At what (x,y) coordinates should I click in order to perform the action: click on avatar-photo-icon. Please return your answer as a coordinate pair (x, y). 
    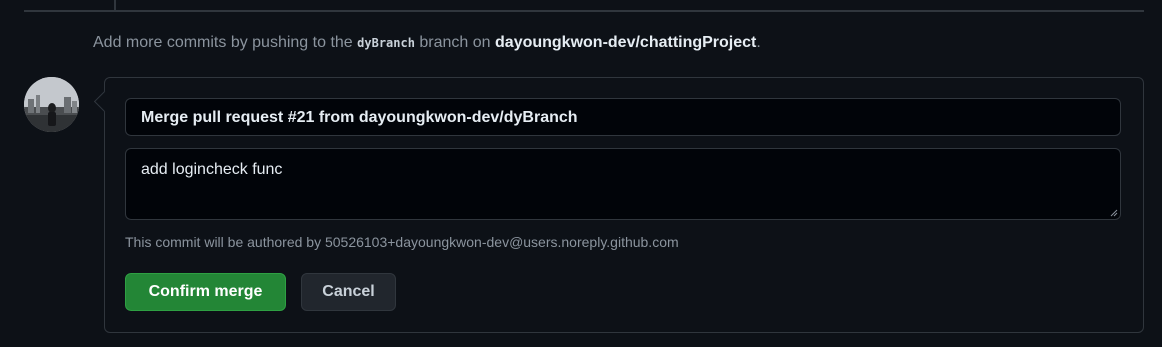
    Looking at the image, I should click on (51, 104).